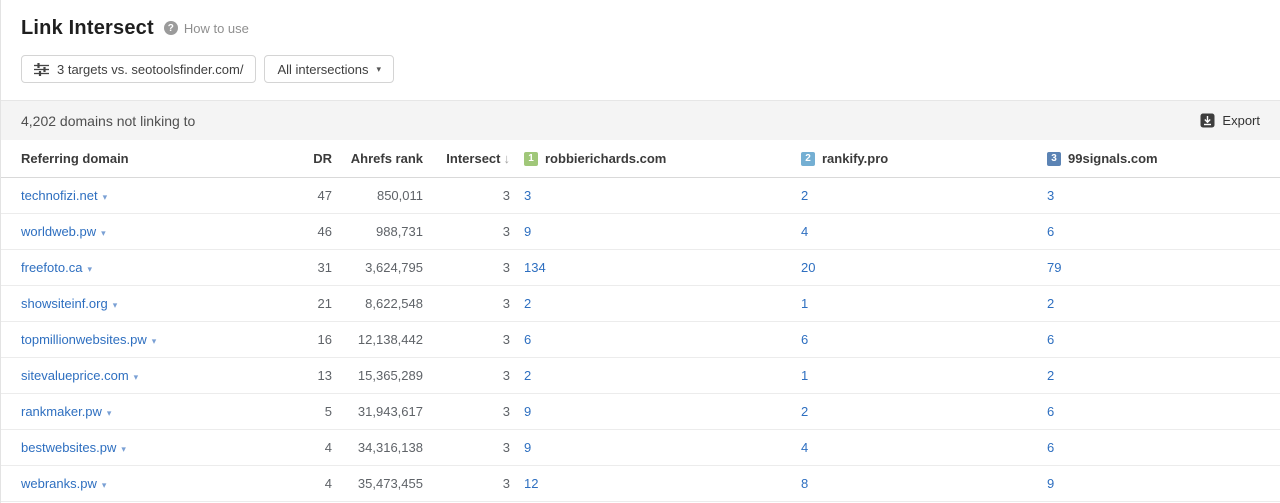 This screenshot has width=1280, height=503. What do you see at coordinates (1054, 267) in the screenshot?
I see `target3-backlink-count-link: 79` at bounding box center [1054, 267].